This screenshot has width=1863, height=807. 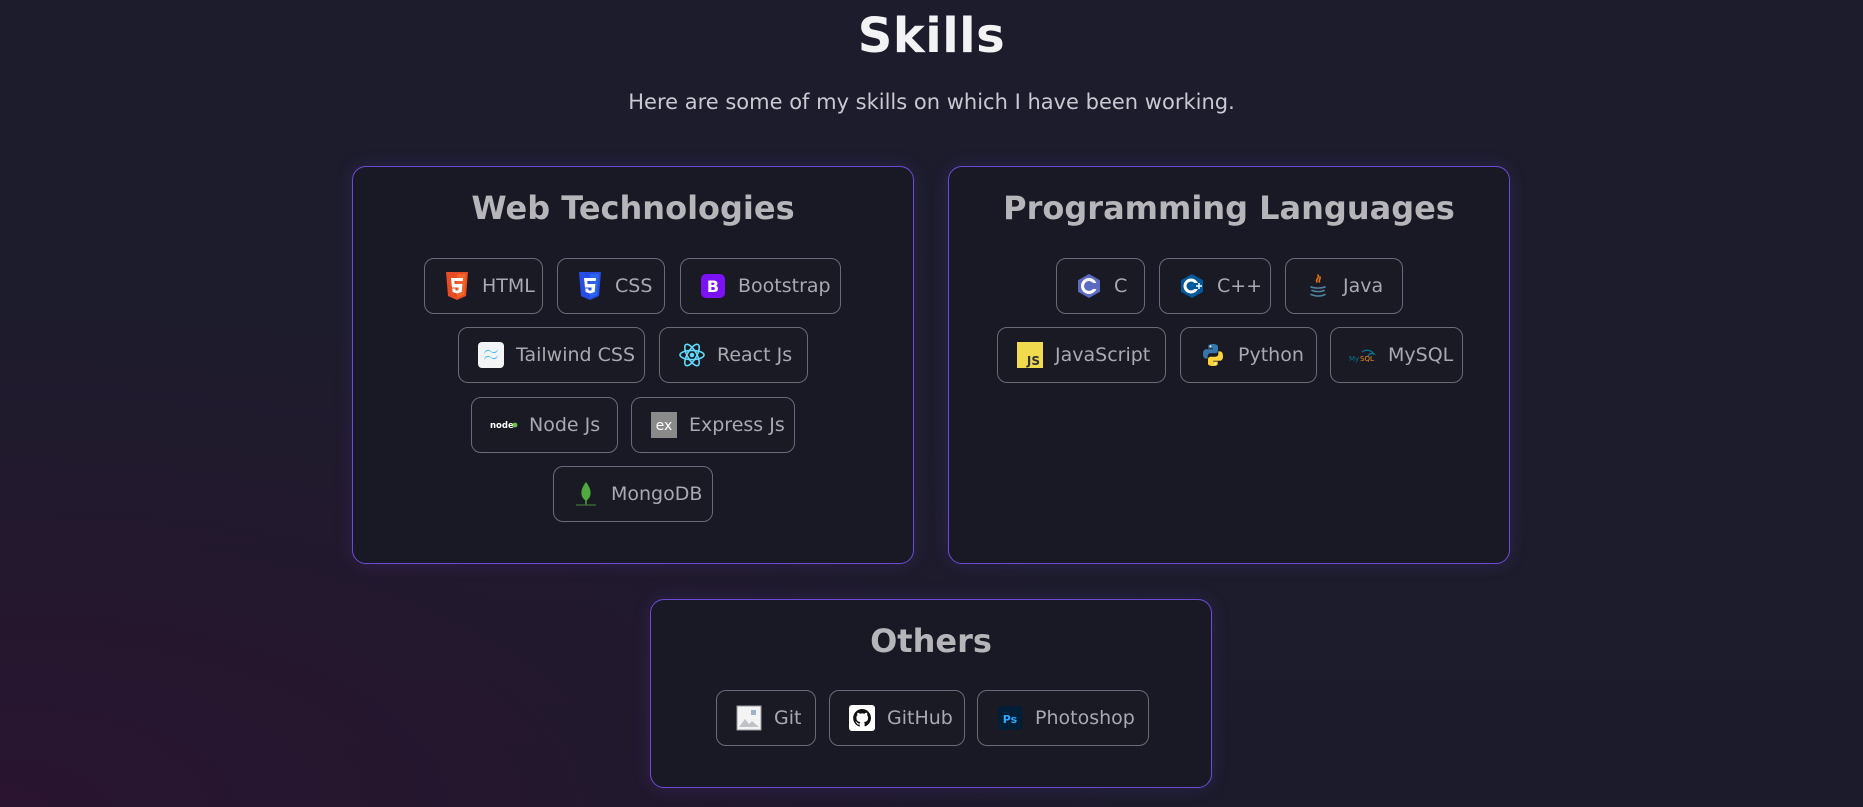 What do you see at coordinates (931, 641) in the screenshot?
I see `card-title: Others` at bounding box center [931, 641].